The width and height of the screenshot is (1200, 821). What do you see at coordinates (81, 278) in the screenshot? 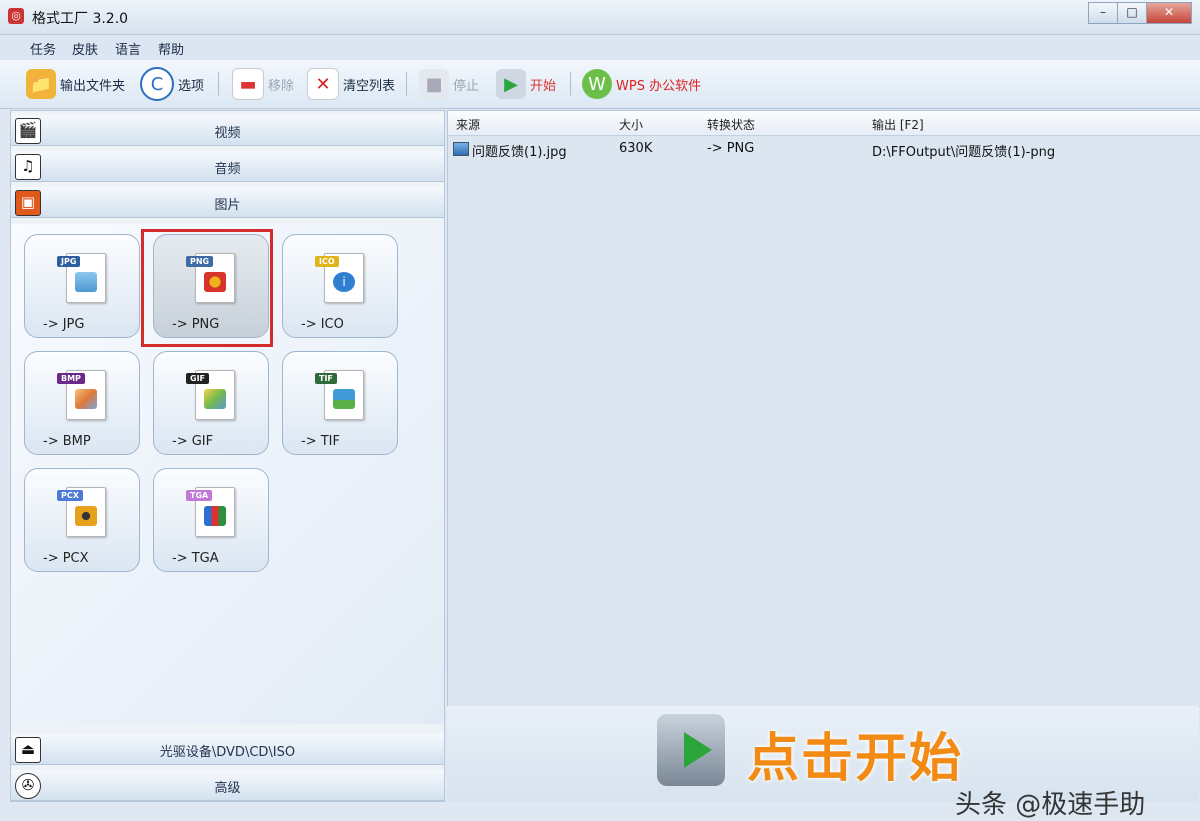
I see `jpg-file-icon: JPG` at bounding box center [81, 278].